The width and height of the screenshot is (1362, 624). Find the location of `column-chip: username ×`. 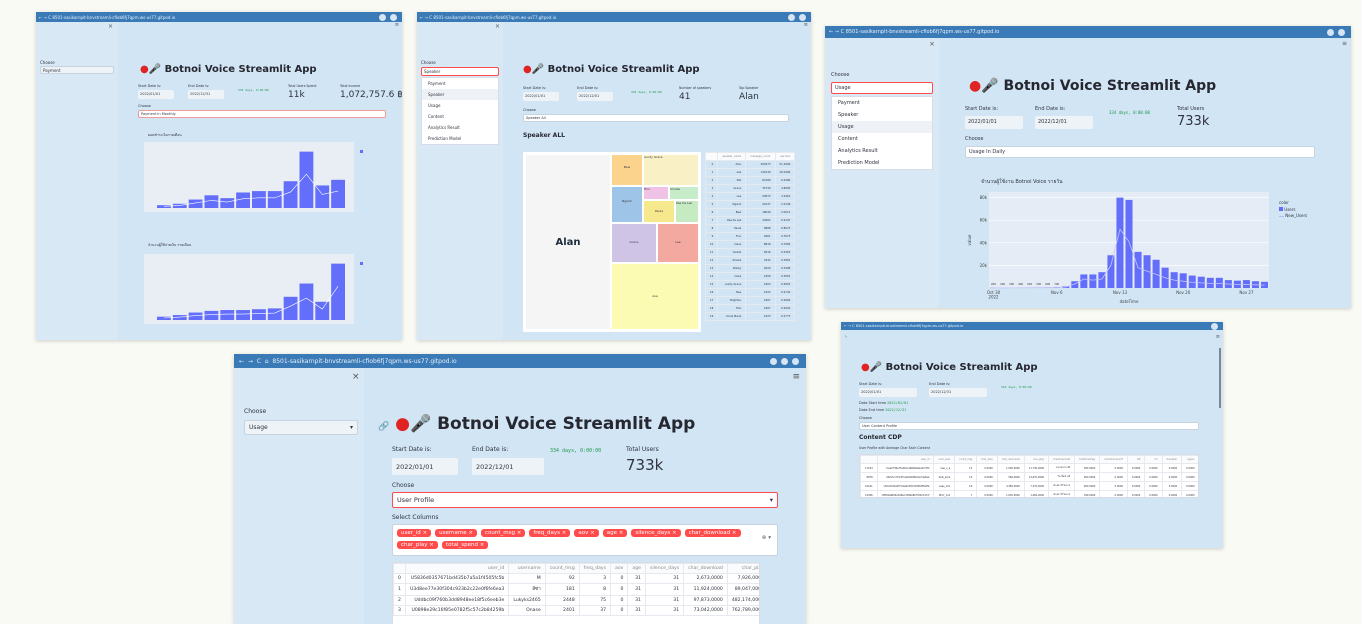

column-chip: username × is located at coordinates (456, 533).